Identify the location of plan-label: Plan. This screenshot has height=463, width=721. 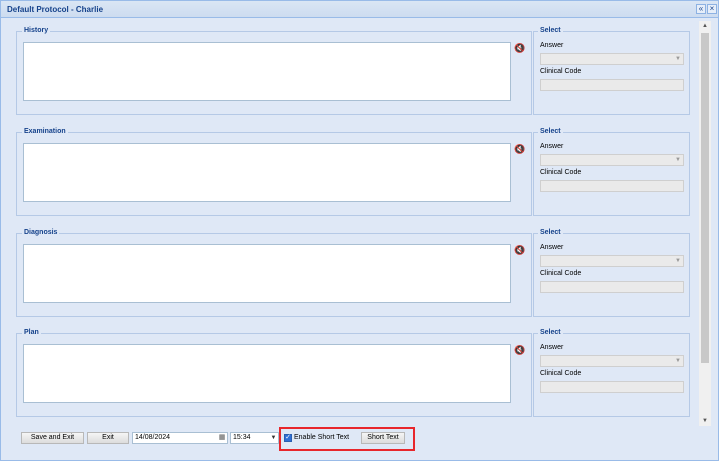
(31, 332).